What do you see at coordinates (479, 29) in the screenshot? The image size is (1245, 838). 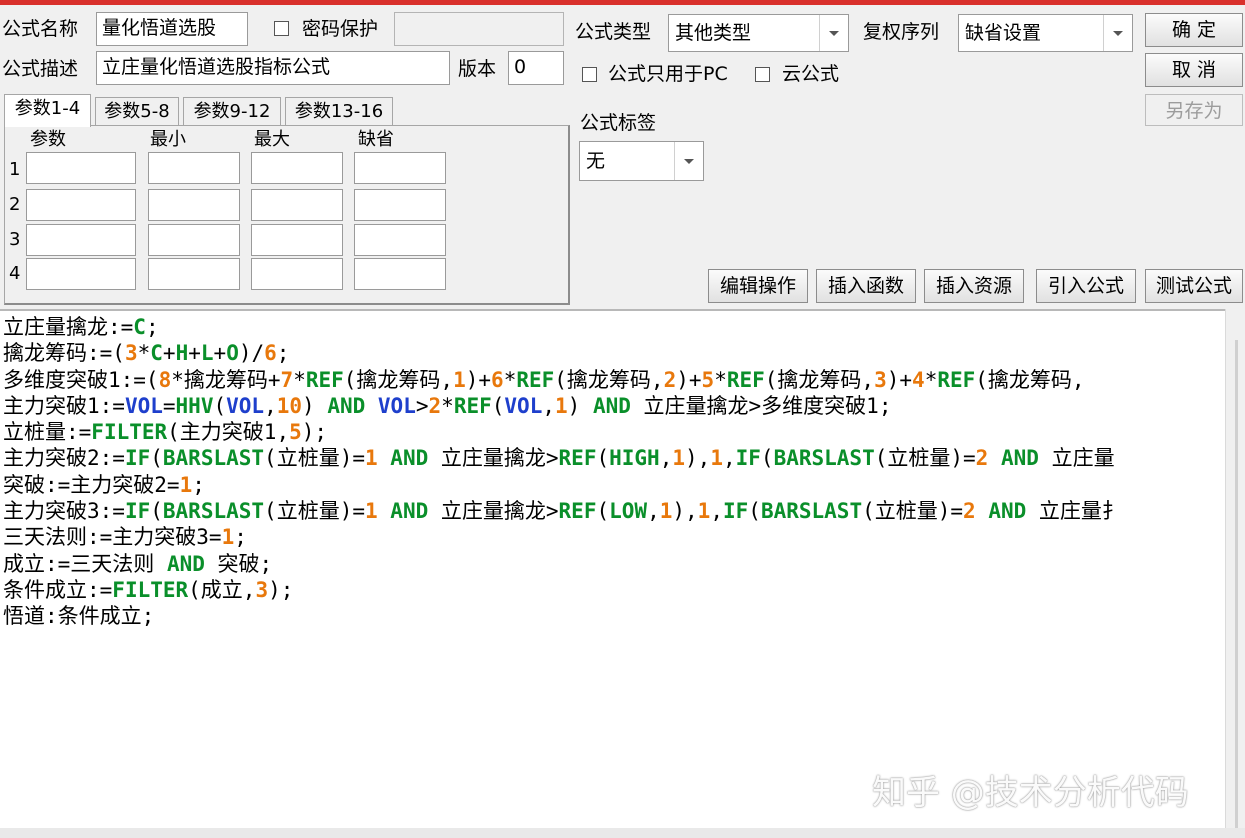 I see `password-field` at bounding box center [479, 29].